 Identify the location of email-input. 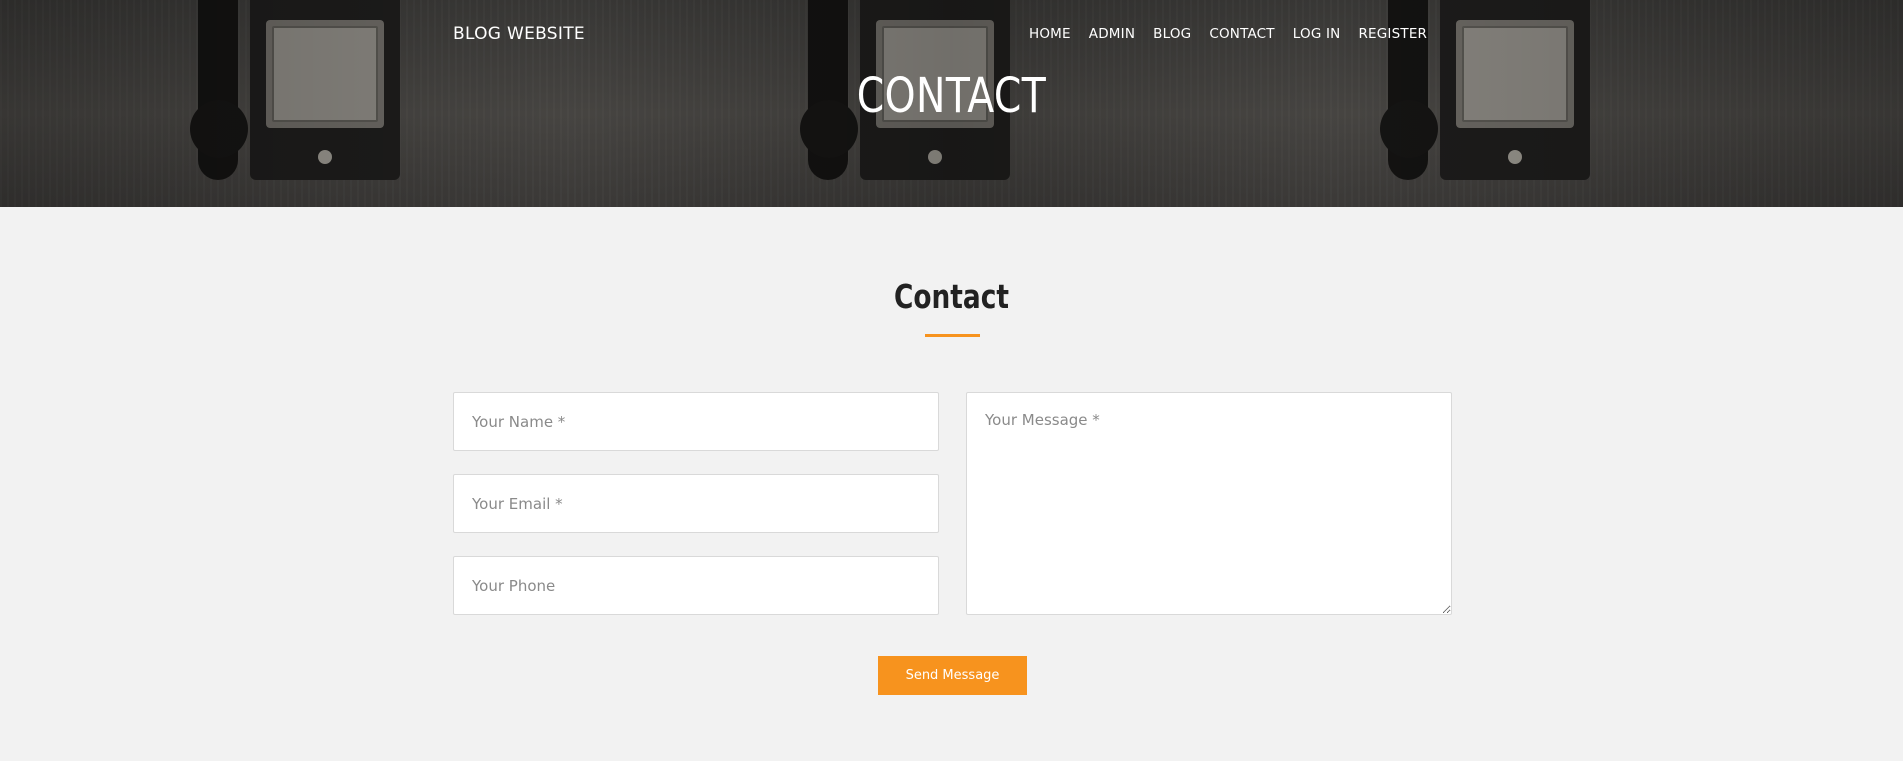
(696, 503).